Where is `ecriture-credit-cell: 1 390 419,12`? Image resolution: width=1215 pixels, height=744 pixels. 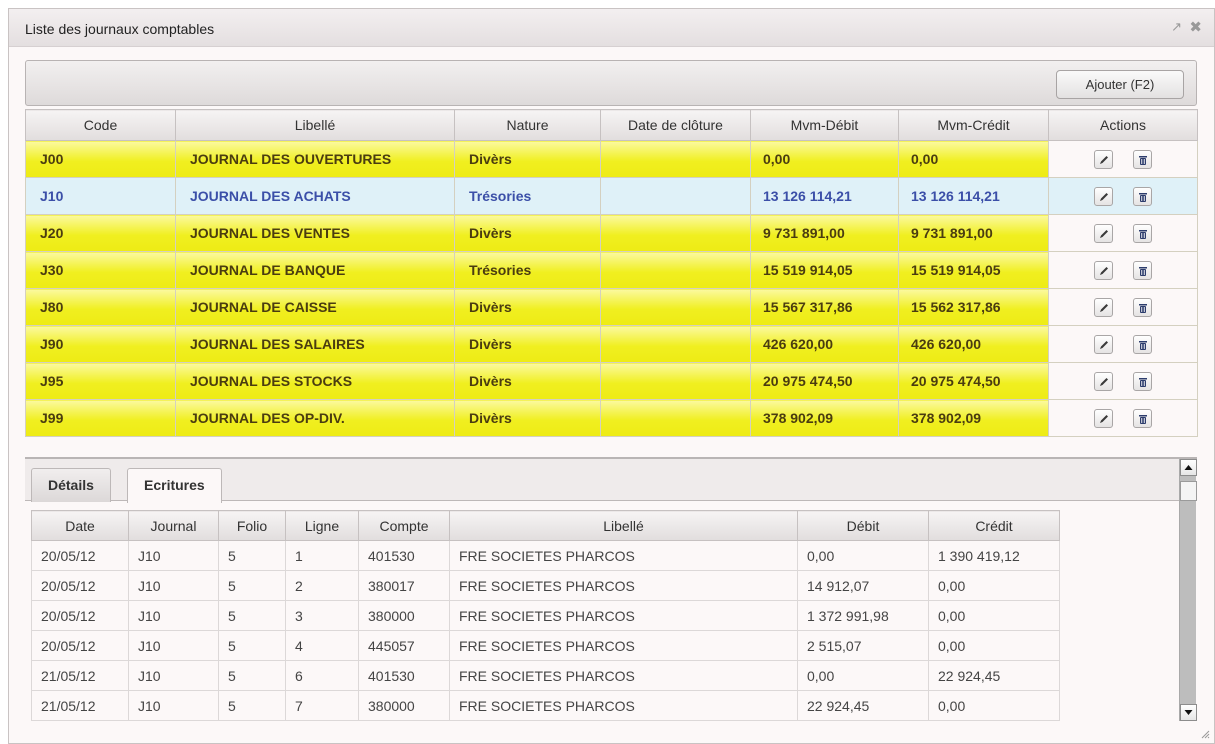 ecriture-credit-cell: 1 390 419,12 is located at coordinates (994, 555).